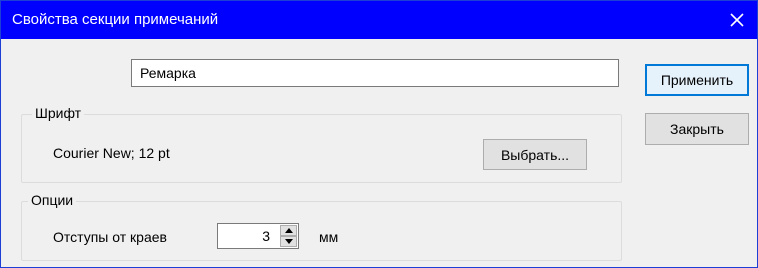 The width and height of the screenshot is (758, 268). Describe the element at coordinates (329, 237) in the screenshot. I see `unit-label: мм` at that location.